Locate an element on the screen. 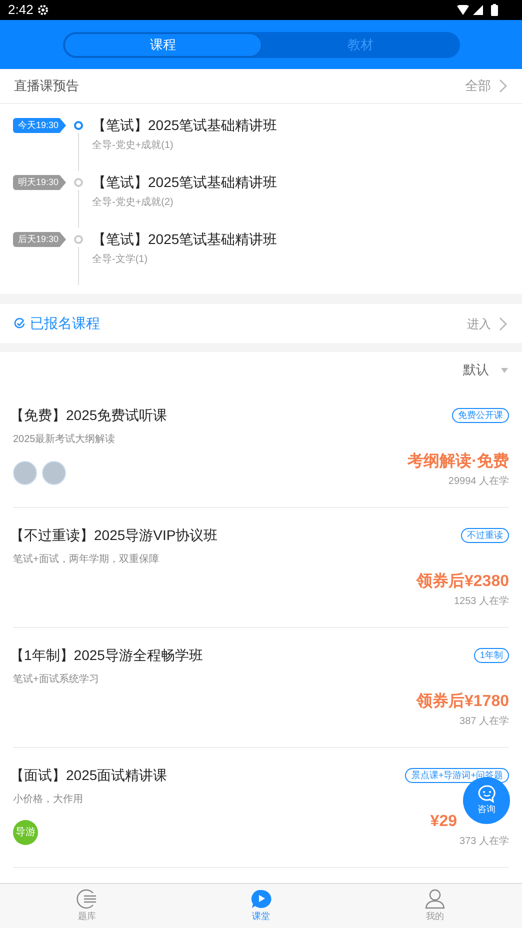 The height and width of the screenshot is (928, 522). live-class-subtitle: 全导-党史+成就(1) is located at coordinates (133, 145).